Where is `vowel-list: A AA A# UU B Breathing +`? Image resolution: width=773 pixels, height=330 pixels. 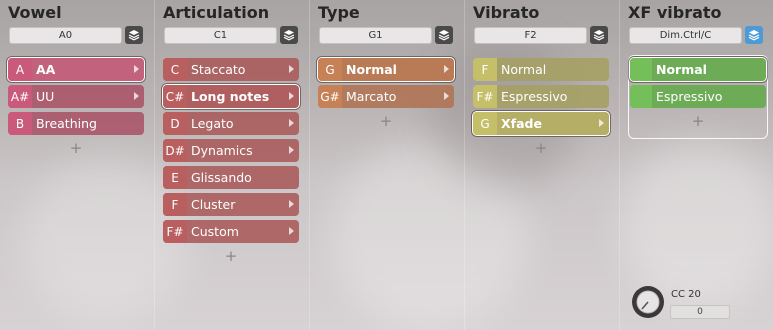
vowel-list: A AA A# UU B Breathing + is located at coordinates (76, 107).